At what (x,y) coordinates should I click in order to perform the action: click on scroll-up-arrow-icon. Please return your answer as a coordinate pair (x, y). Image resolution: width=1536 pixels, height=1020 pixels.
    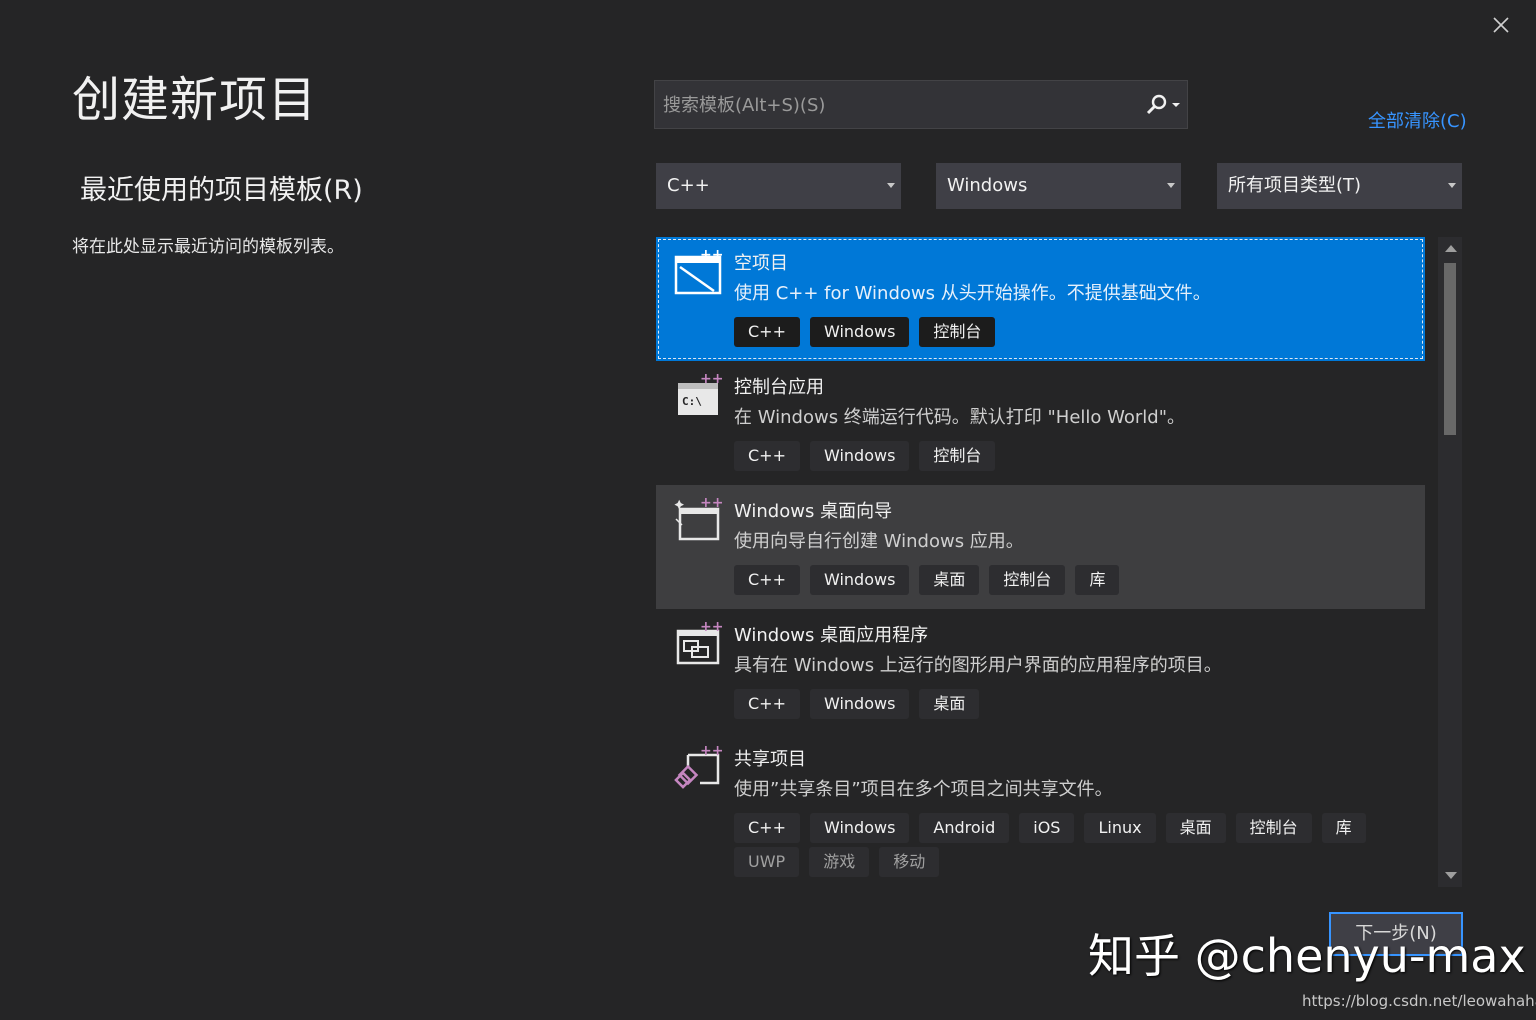
    Looking at the image, I should click on (1451, 248).